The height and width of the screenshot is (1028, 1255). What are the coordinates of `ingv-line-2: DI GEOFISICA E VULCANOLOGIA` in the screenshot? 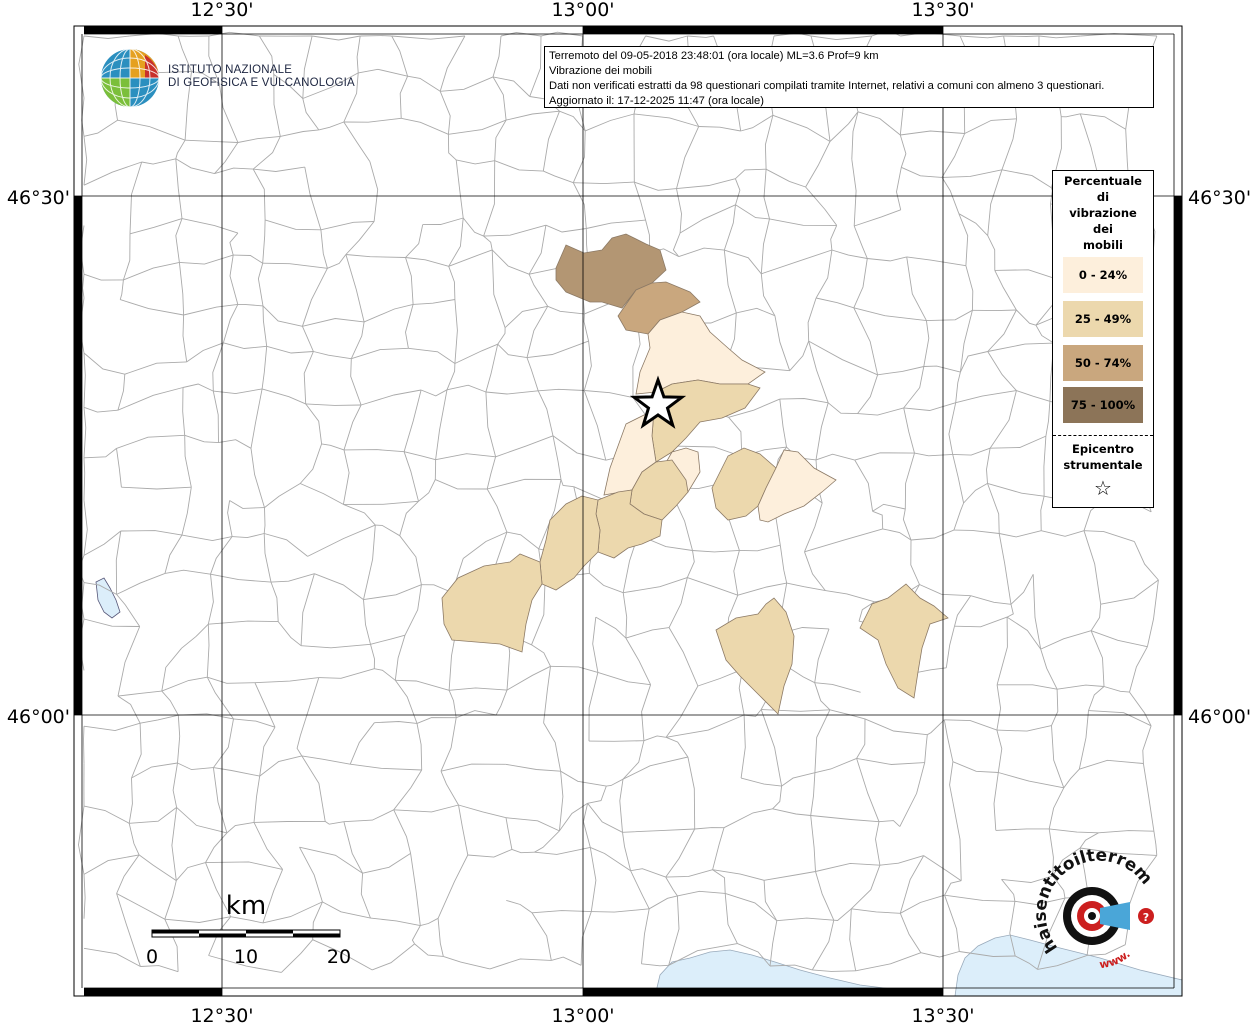 It's located at (261, 83).